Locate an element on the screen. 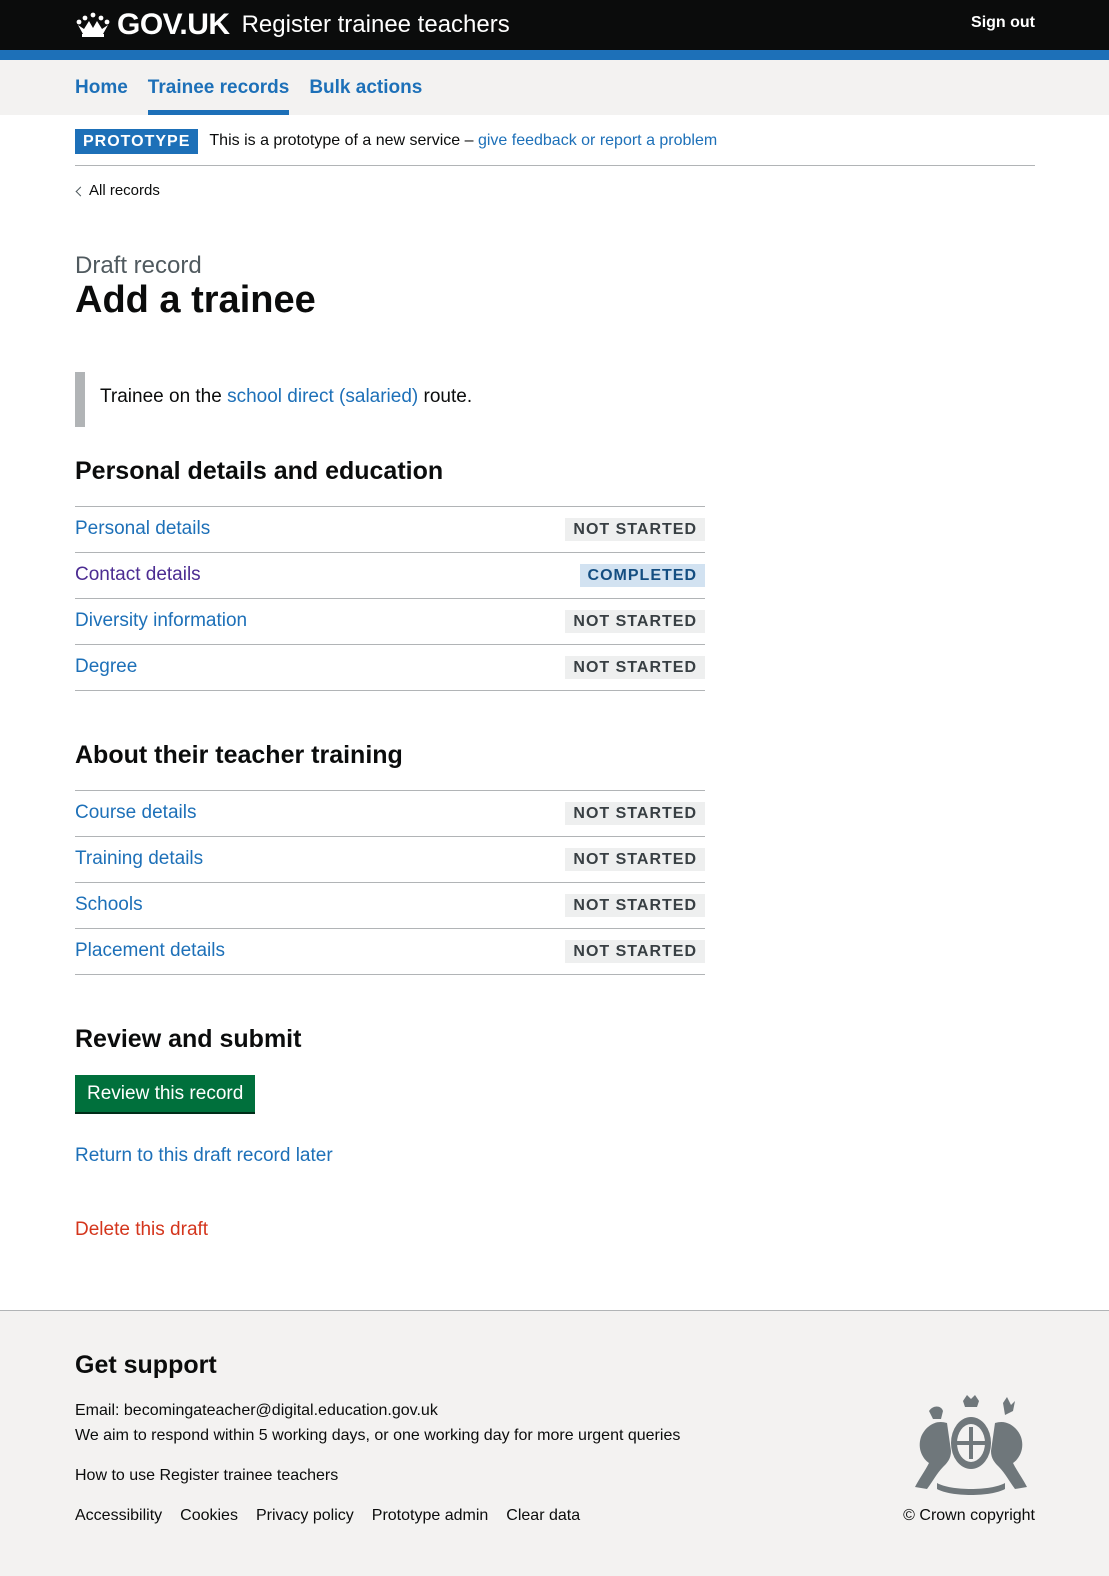  task-link-degree: Degree is located at coordinates (106, 667).